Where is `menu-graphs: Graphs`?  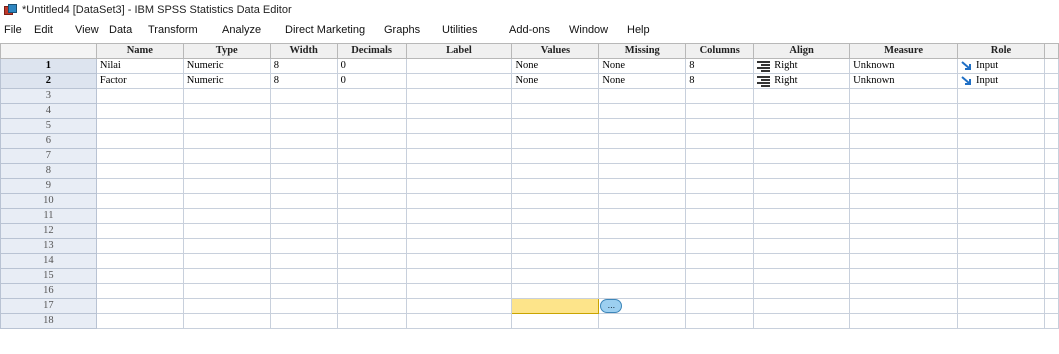
menu-graphs: Graphs is located at coordinates (402, 30).